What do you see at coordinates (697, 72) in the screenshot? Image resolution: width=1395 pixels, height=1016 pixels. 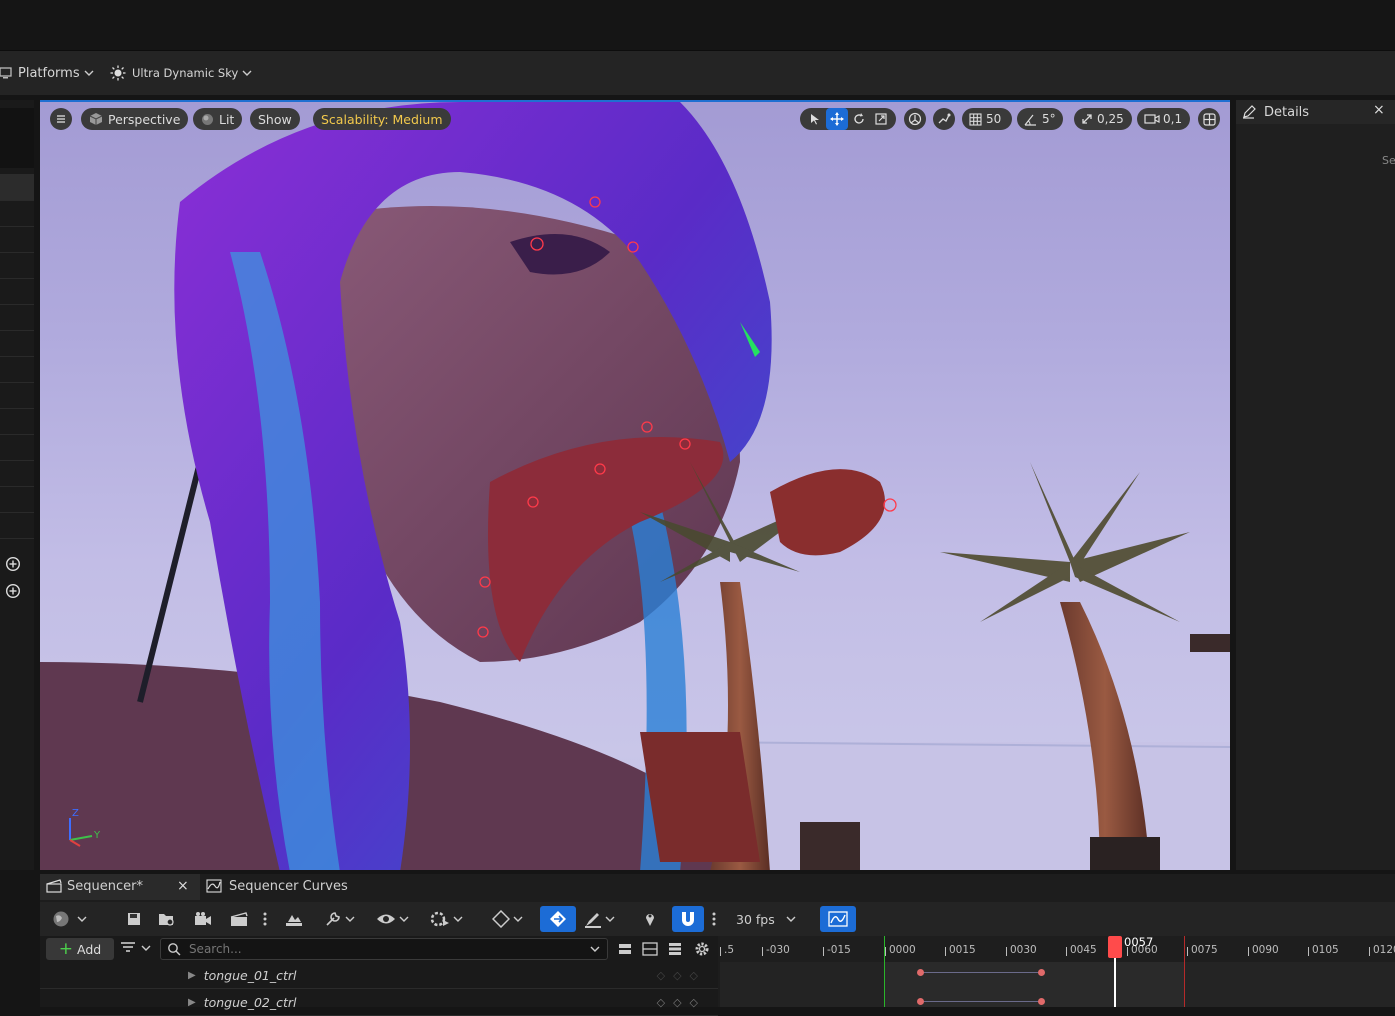 I see `main-toolbar: Platforms Ultra Dynamic Sky` at bounding box center [697, 72].